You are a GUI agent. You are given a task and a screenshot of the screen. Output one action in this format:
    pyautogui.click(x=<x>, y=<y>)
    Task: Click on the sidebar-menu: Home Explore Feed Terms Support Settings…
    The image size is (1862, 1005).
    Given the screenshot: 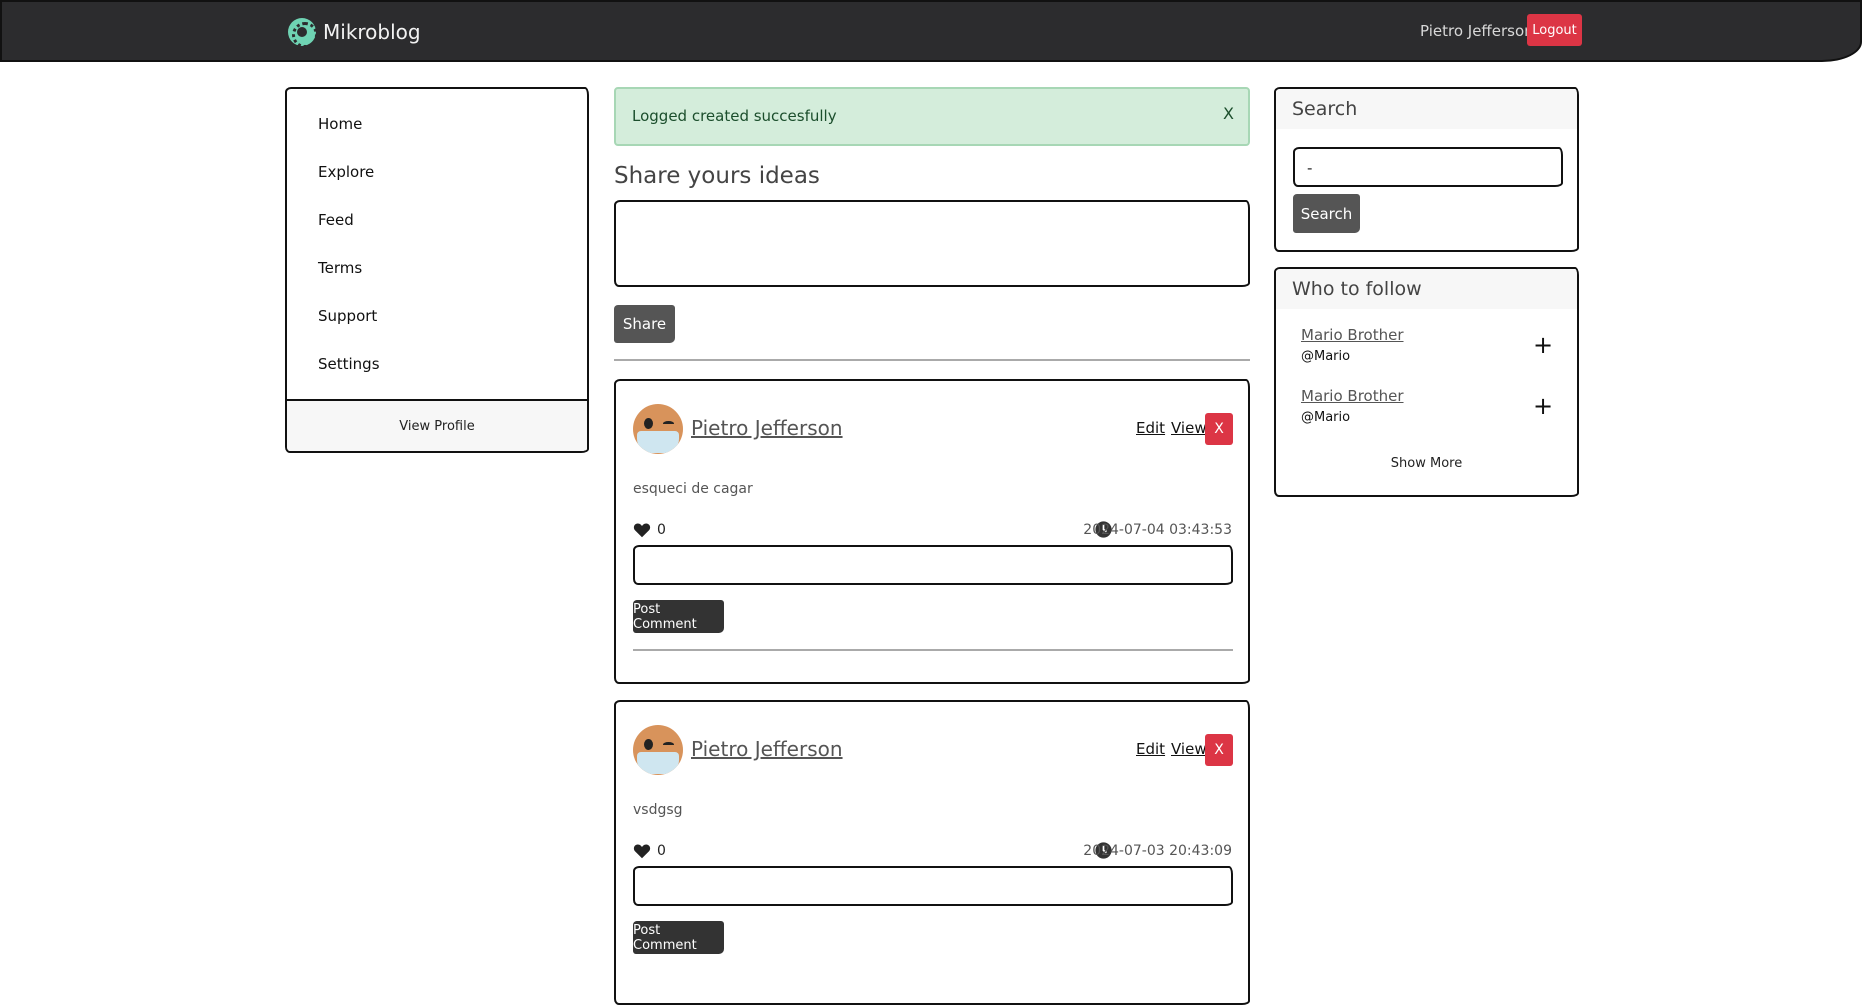 What is the action you would take?
    pyautogui.click(x=437, y=270)
    